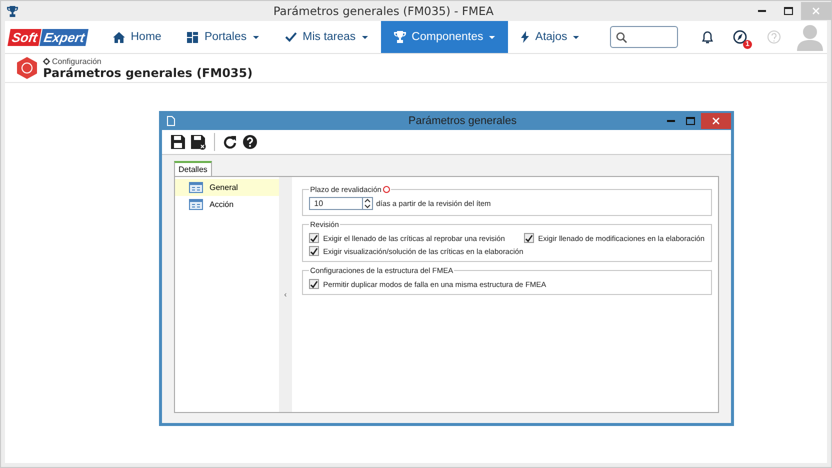  I want to click on bolt-icon, so click(525, 37).